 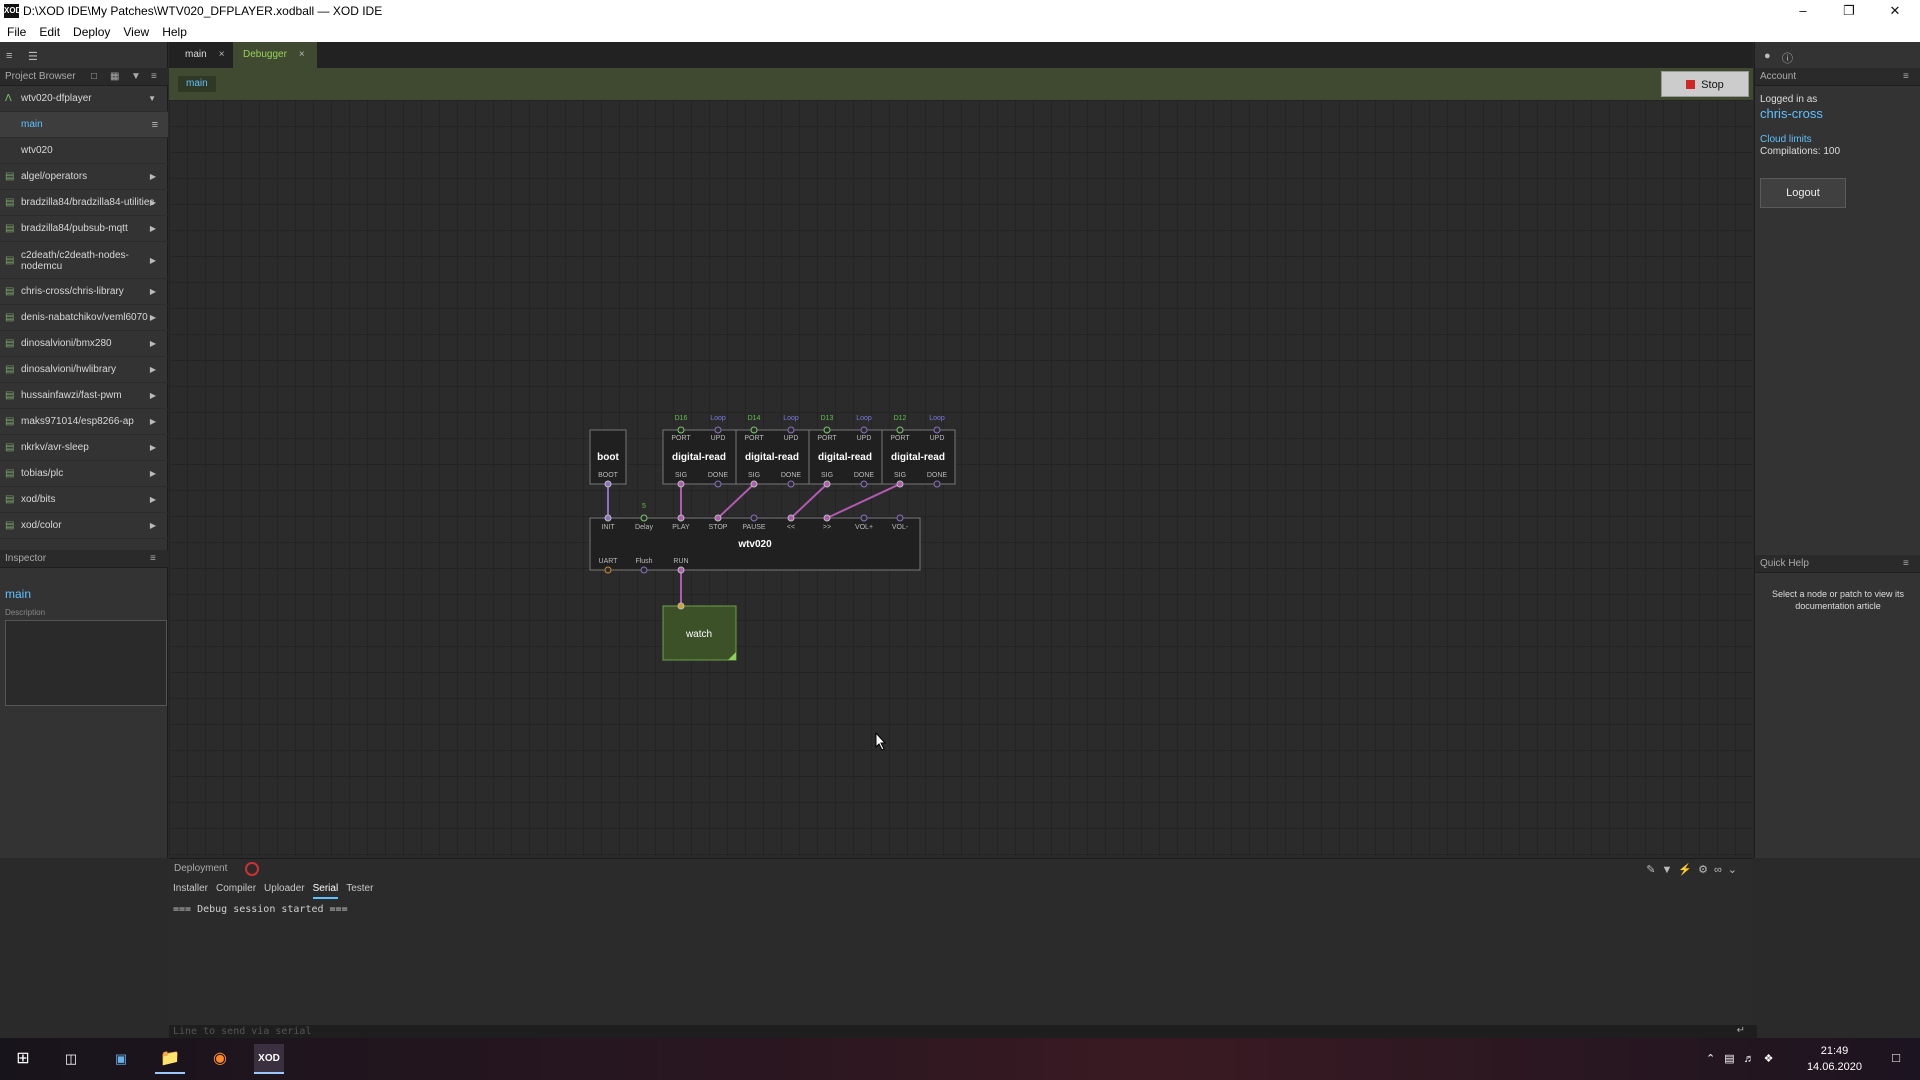 What do you see at coordinates (114, 77) in the screenshot?
I see `add-library-icon: ▦` at bounding box center [114, 77].